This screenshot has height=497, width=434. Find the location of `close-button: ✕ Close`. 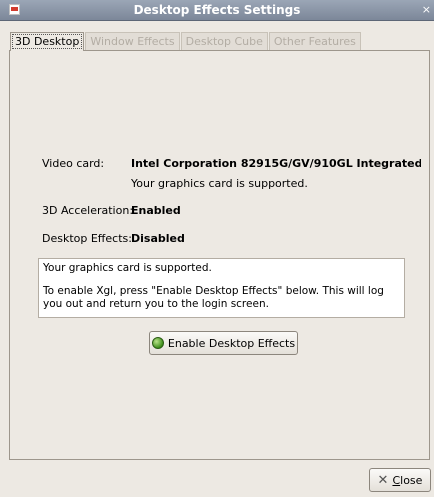

close-button: ✕ Close is located at coordinates (400, 480).